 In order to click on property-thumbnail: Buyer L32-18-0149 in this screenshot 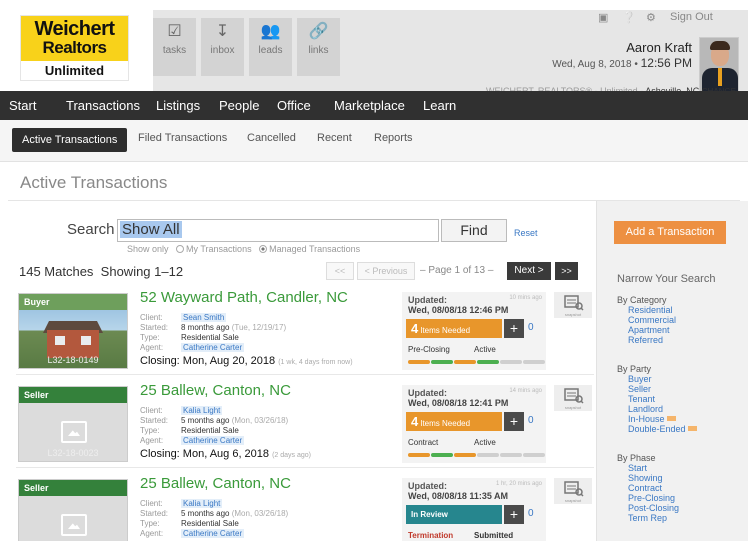, I will do `click(73, 331)`.